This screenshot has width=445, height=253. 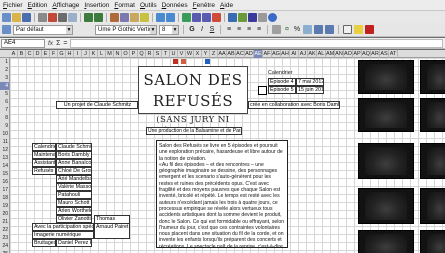 What do you see at coordinates (318, 29) in the screenshot?
I see `indent-icon` at bounding box center [318, 29].